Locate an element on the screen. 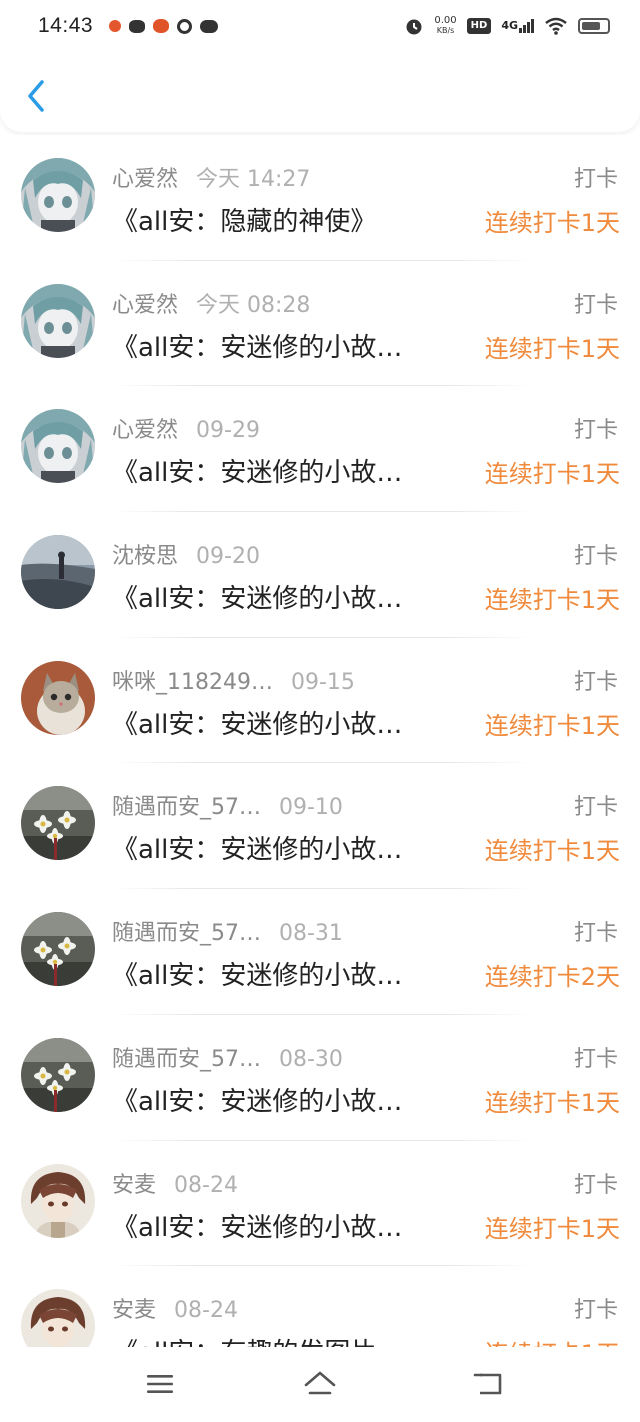 The image size is (640, 1422). meta-line: 随遇而安_57… 08-30 is located at coordinates (227, 1057).